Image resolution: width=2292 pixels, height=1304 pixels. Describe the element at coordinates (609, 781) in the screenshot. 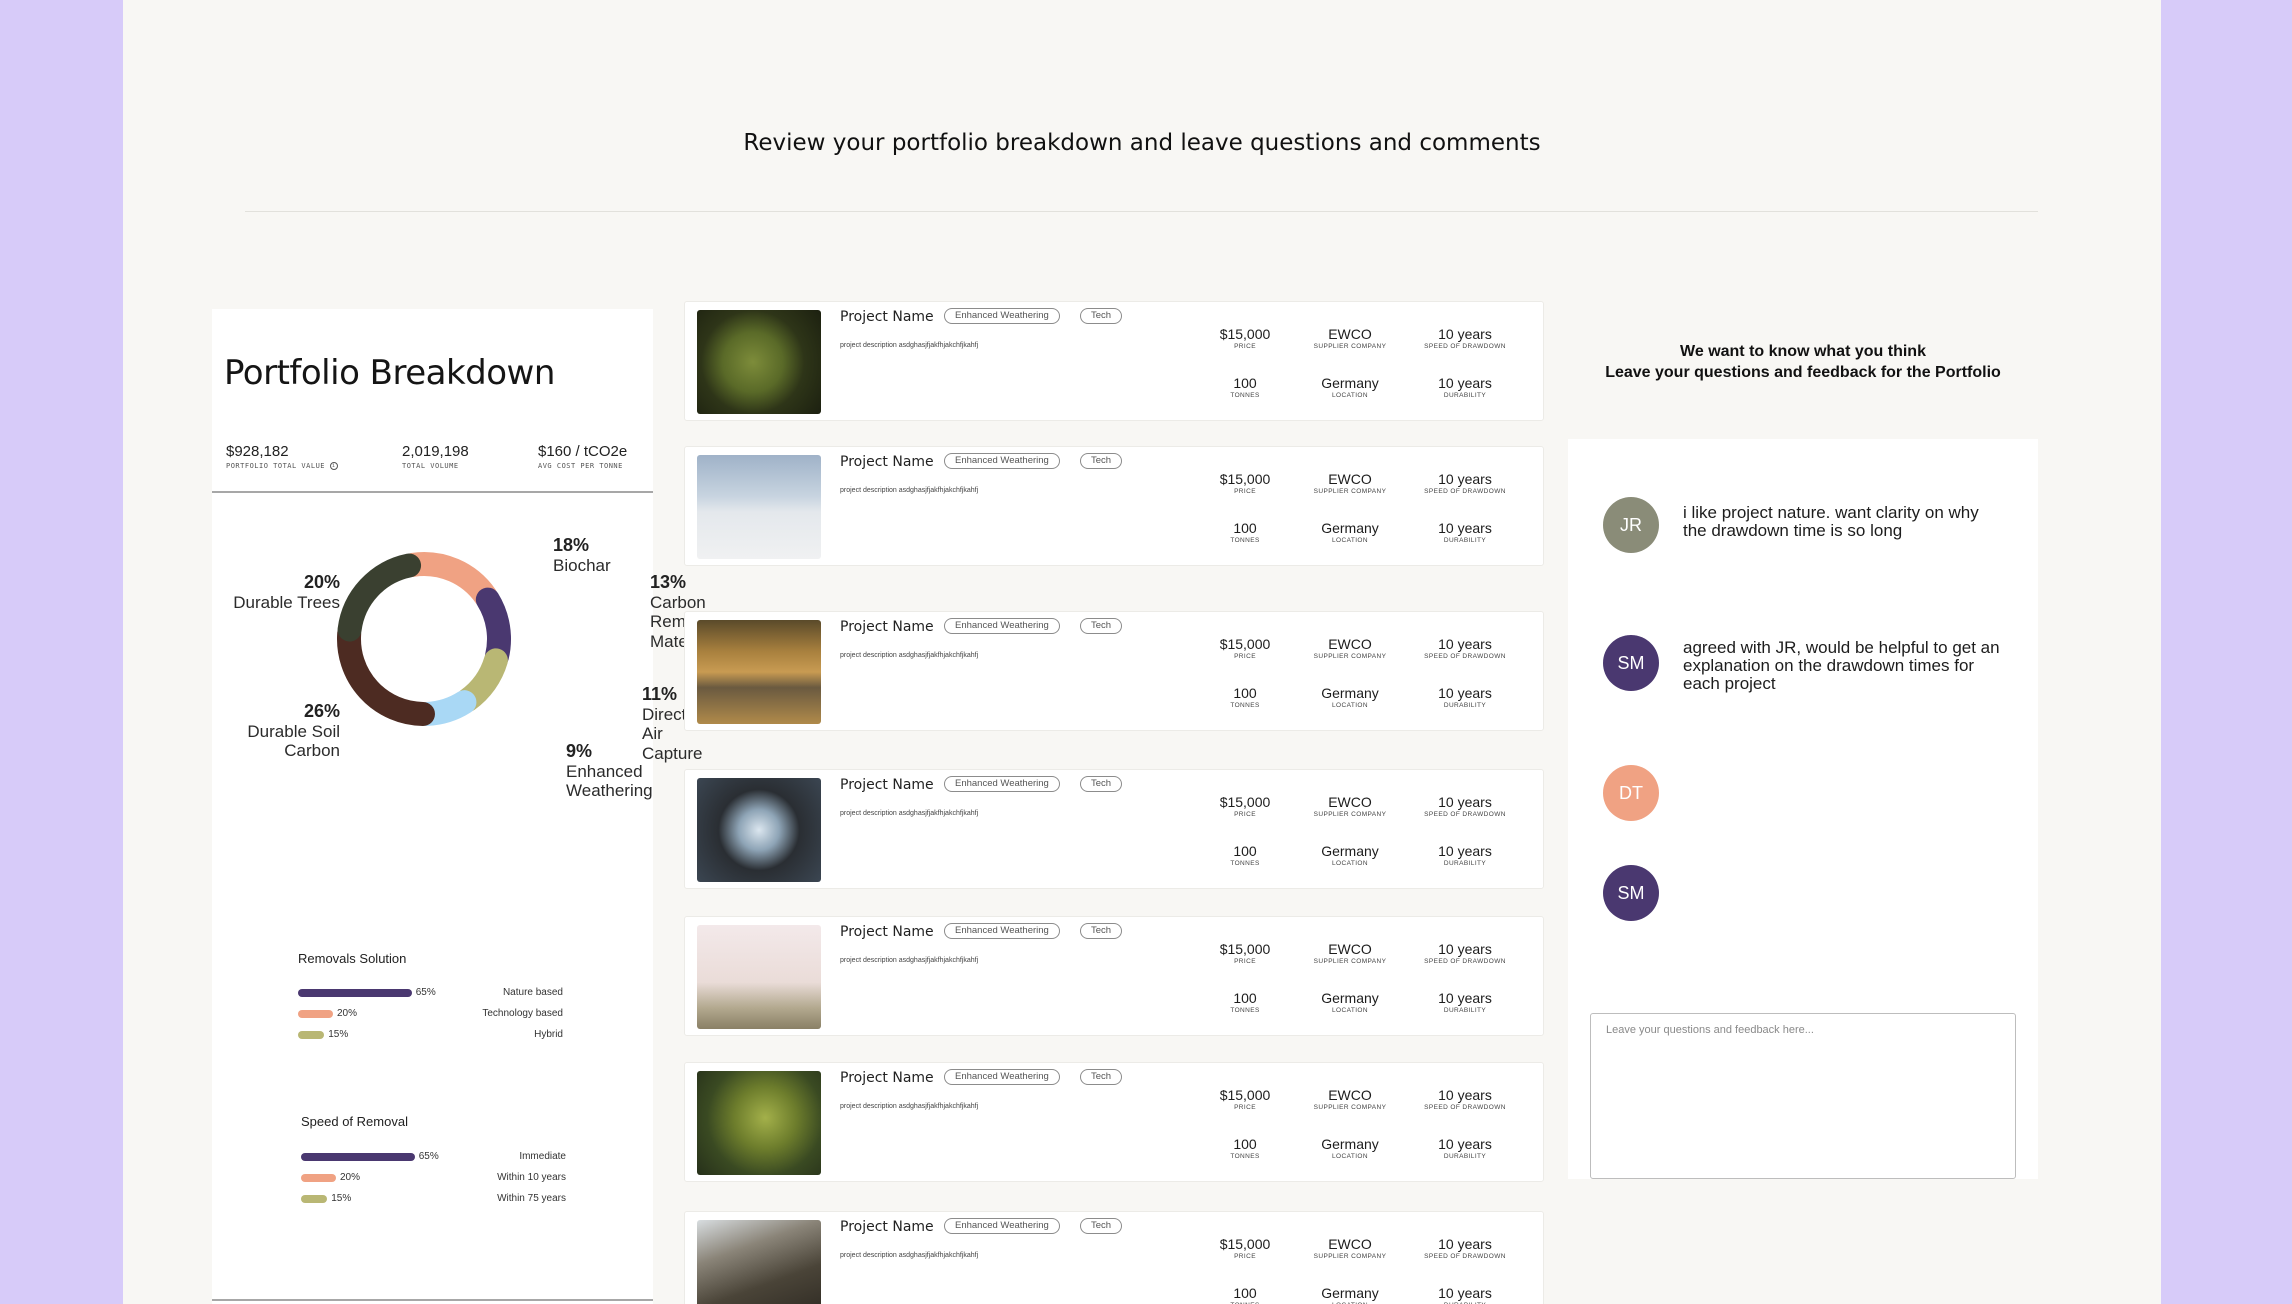

I see `label-enhanced-weathering-name: Enhanced Weathering` at that location.